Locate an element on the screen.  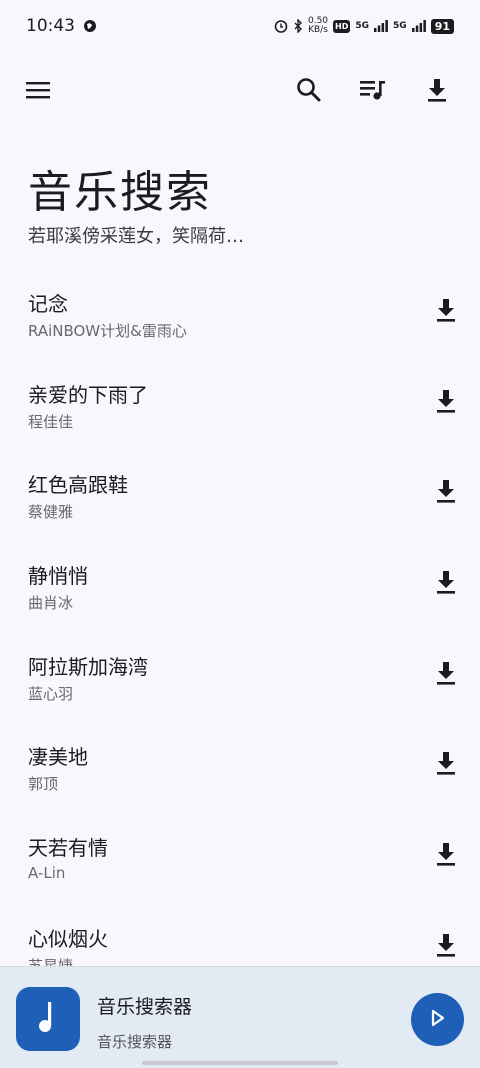
menu-icon is located at coordinates (38, 92).